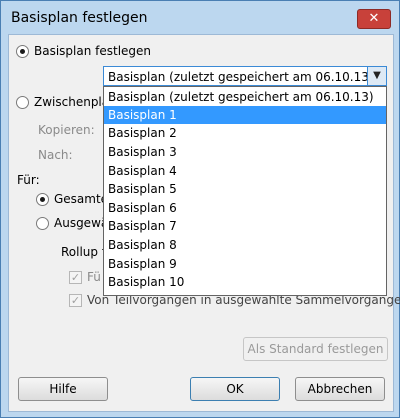 The height and width of the screenshot is (418, 400). Describe the element at coordinates (245, 133) in the screenshot. I see `dropdown-item: Basisplan 2` at that location.